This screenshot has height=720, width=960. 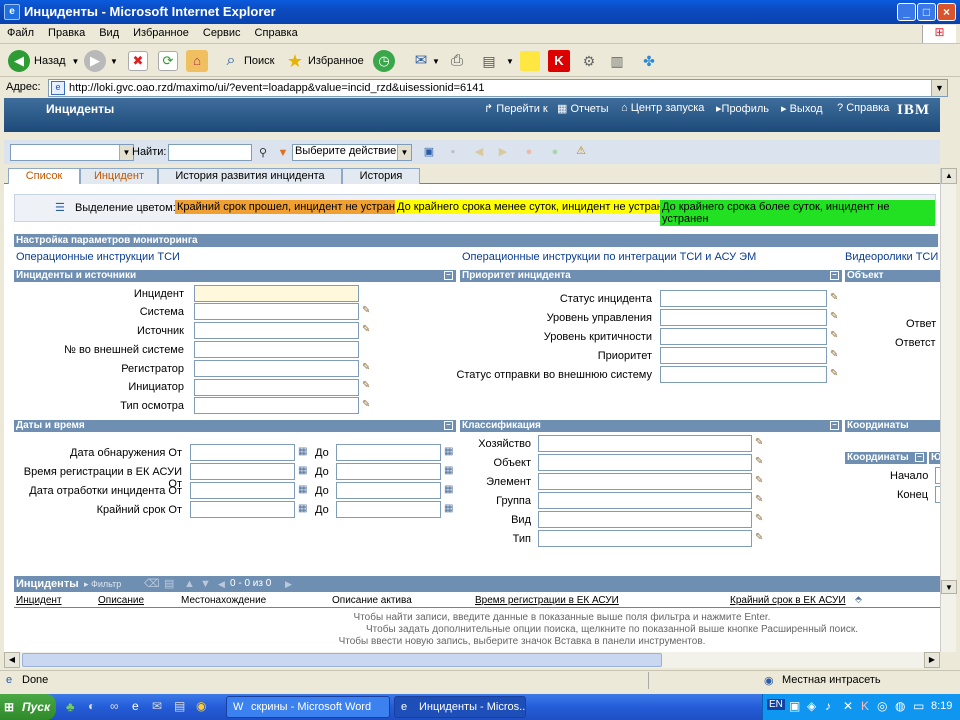 What do you see at coordinates (589, 61) in the screenshot?
I see `messenger-button: ⚙` at bounding box center [589, 61].